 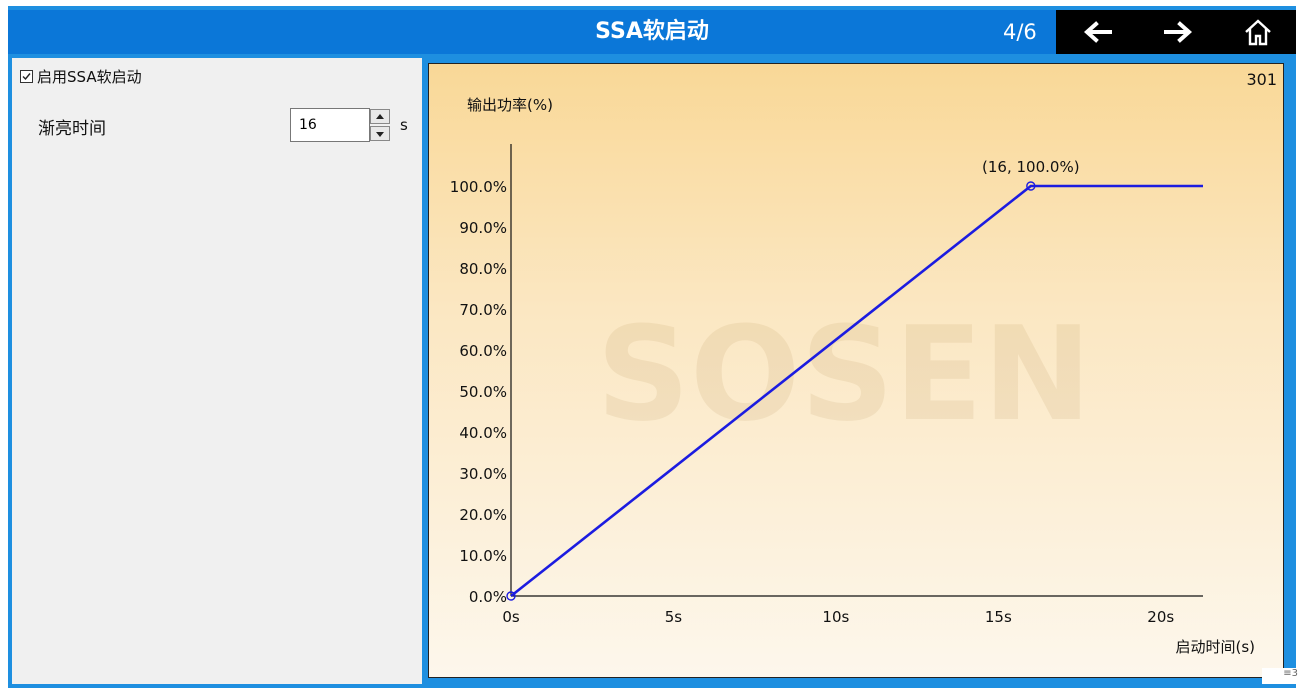 I want to click on enable-ssa-row: 启用SSA软启动, so click(x=81, y=76).